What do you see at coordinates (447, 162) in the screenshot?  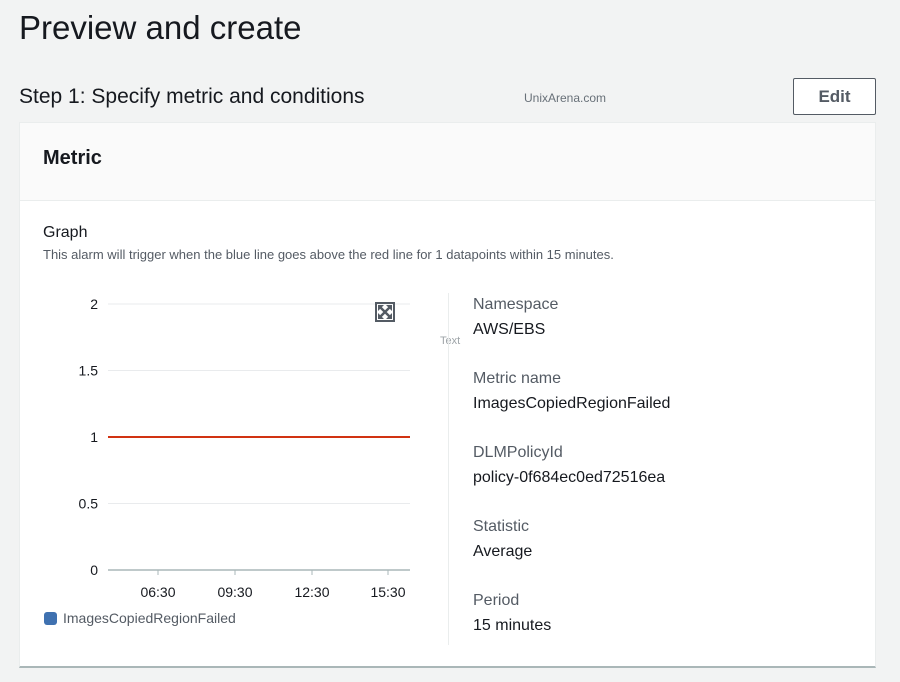 I see `panel-header: Metric` at bounding box center [447, 162].